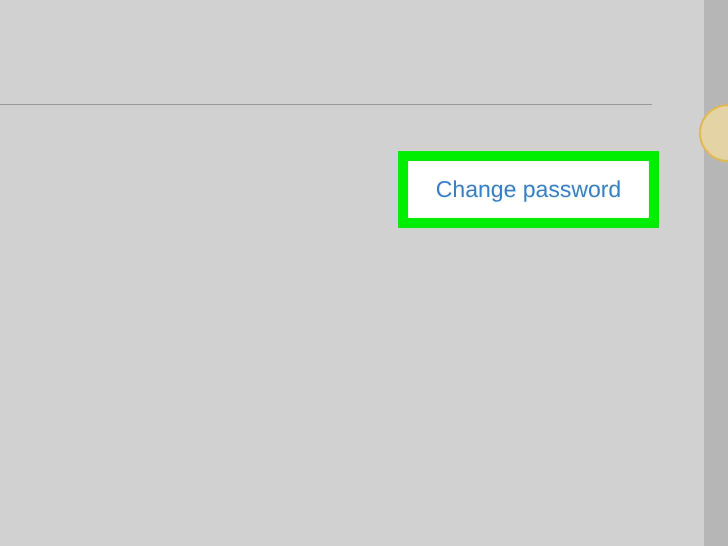 The width and height of the screenshot is (728, 546). What do you see at coordinates (716, 273) in the screenshot?
I see `scrollbar` at bounding box center [716, 273].